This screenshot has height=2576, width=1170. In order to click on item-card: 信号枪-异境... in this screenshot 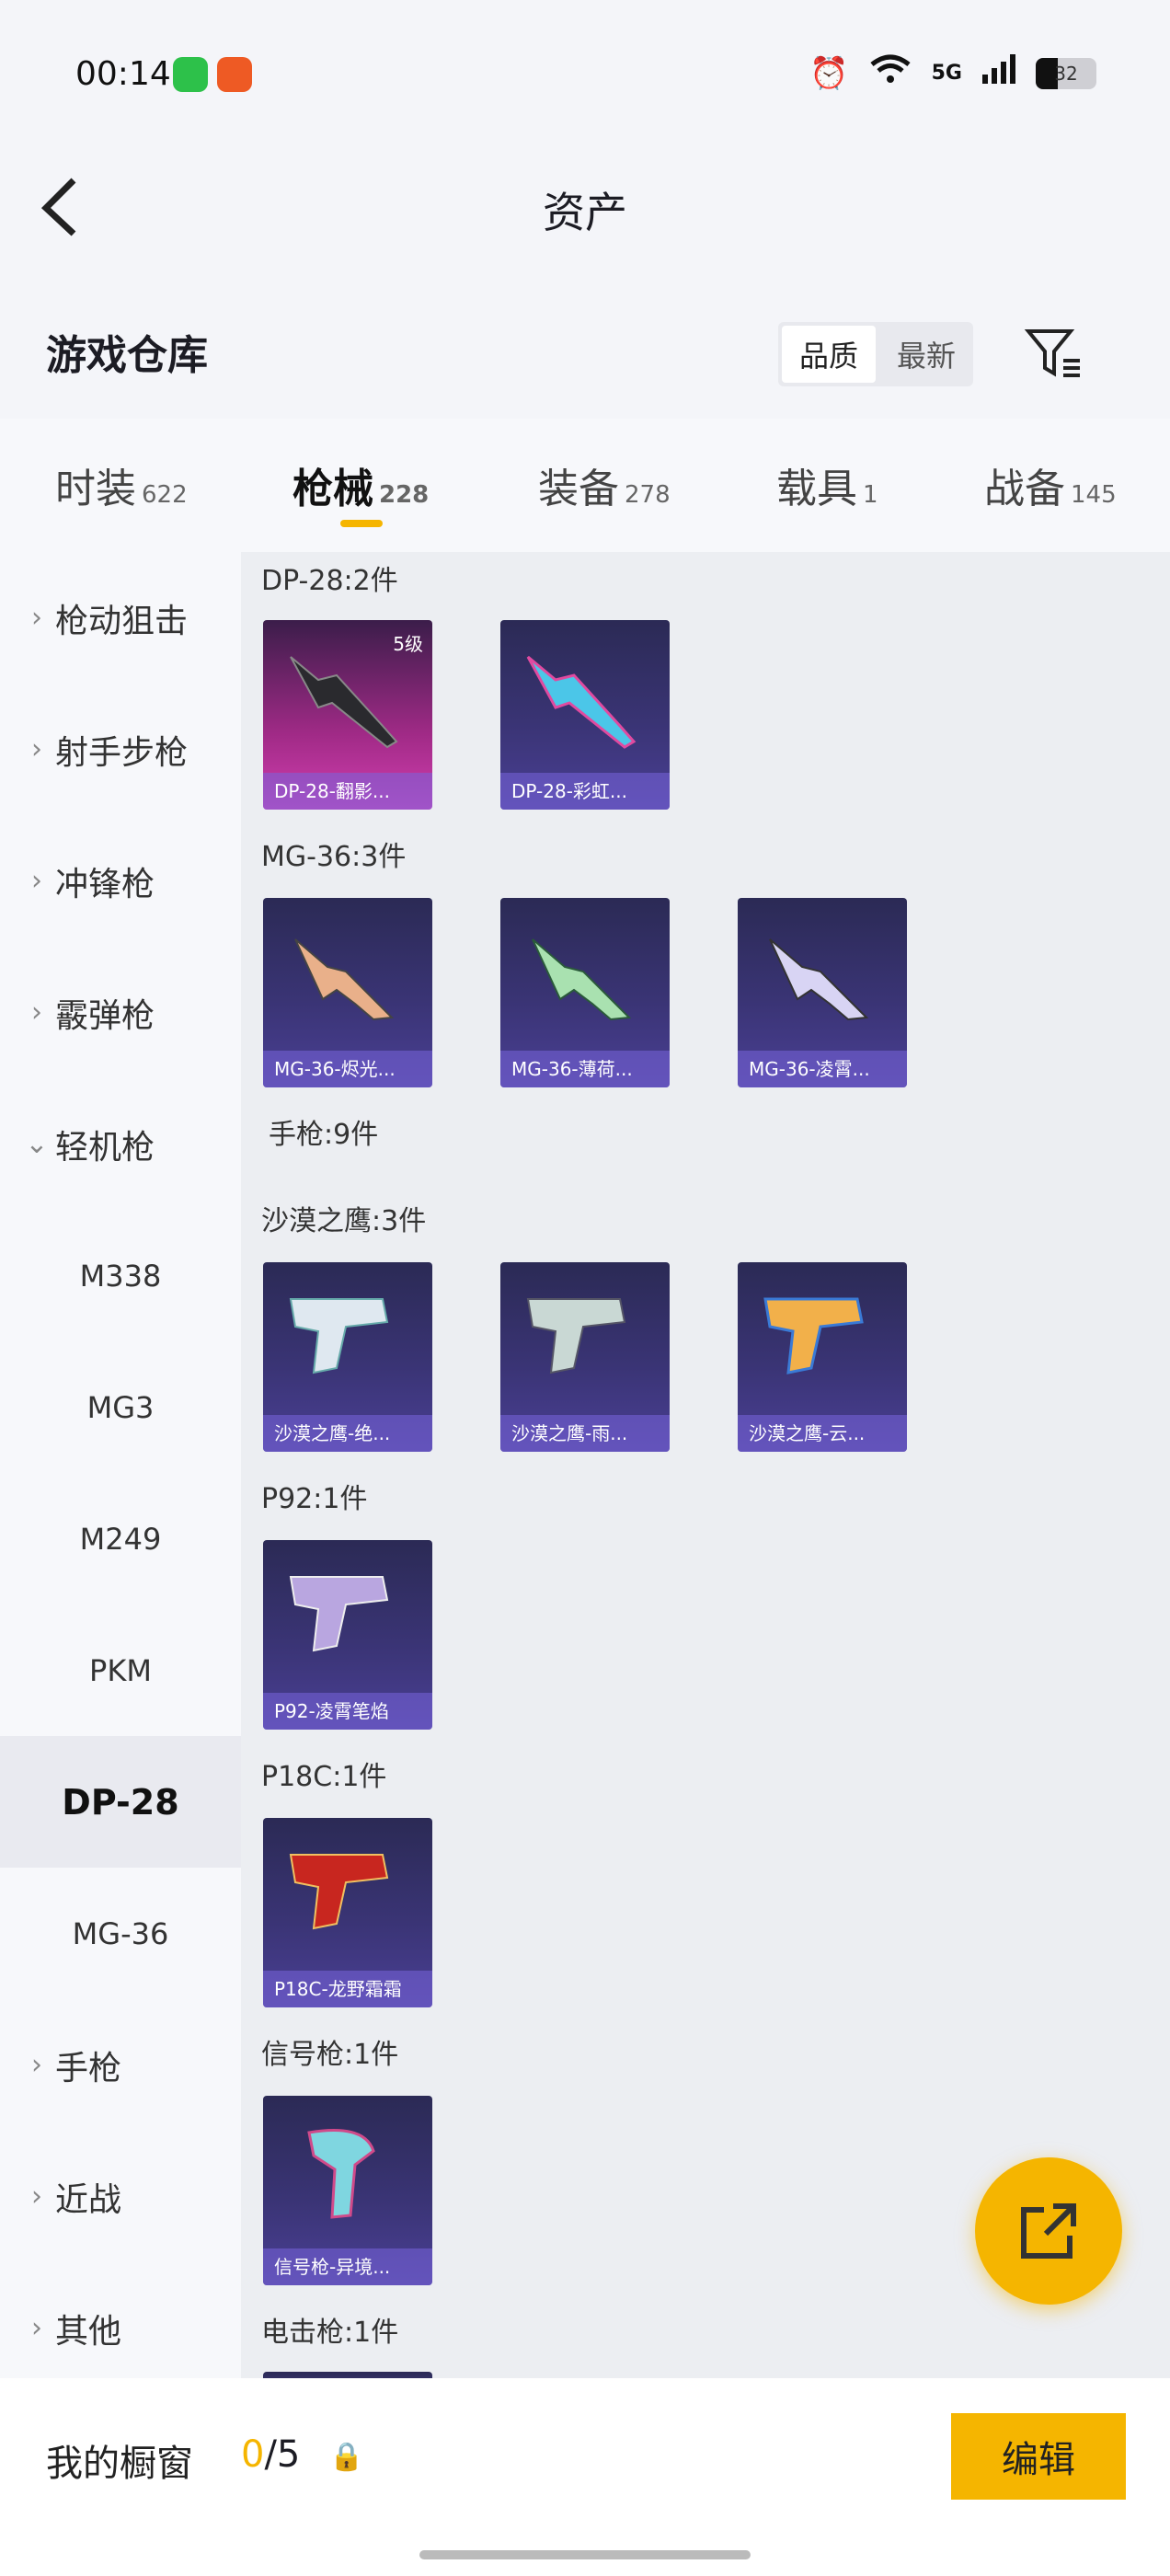, I will do `click(347, 2190)`.